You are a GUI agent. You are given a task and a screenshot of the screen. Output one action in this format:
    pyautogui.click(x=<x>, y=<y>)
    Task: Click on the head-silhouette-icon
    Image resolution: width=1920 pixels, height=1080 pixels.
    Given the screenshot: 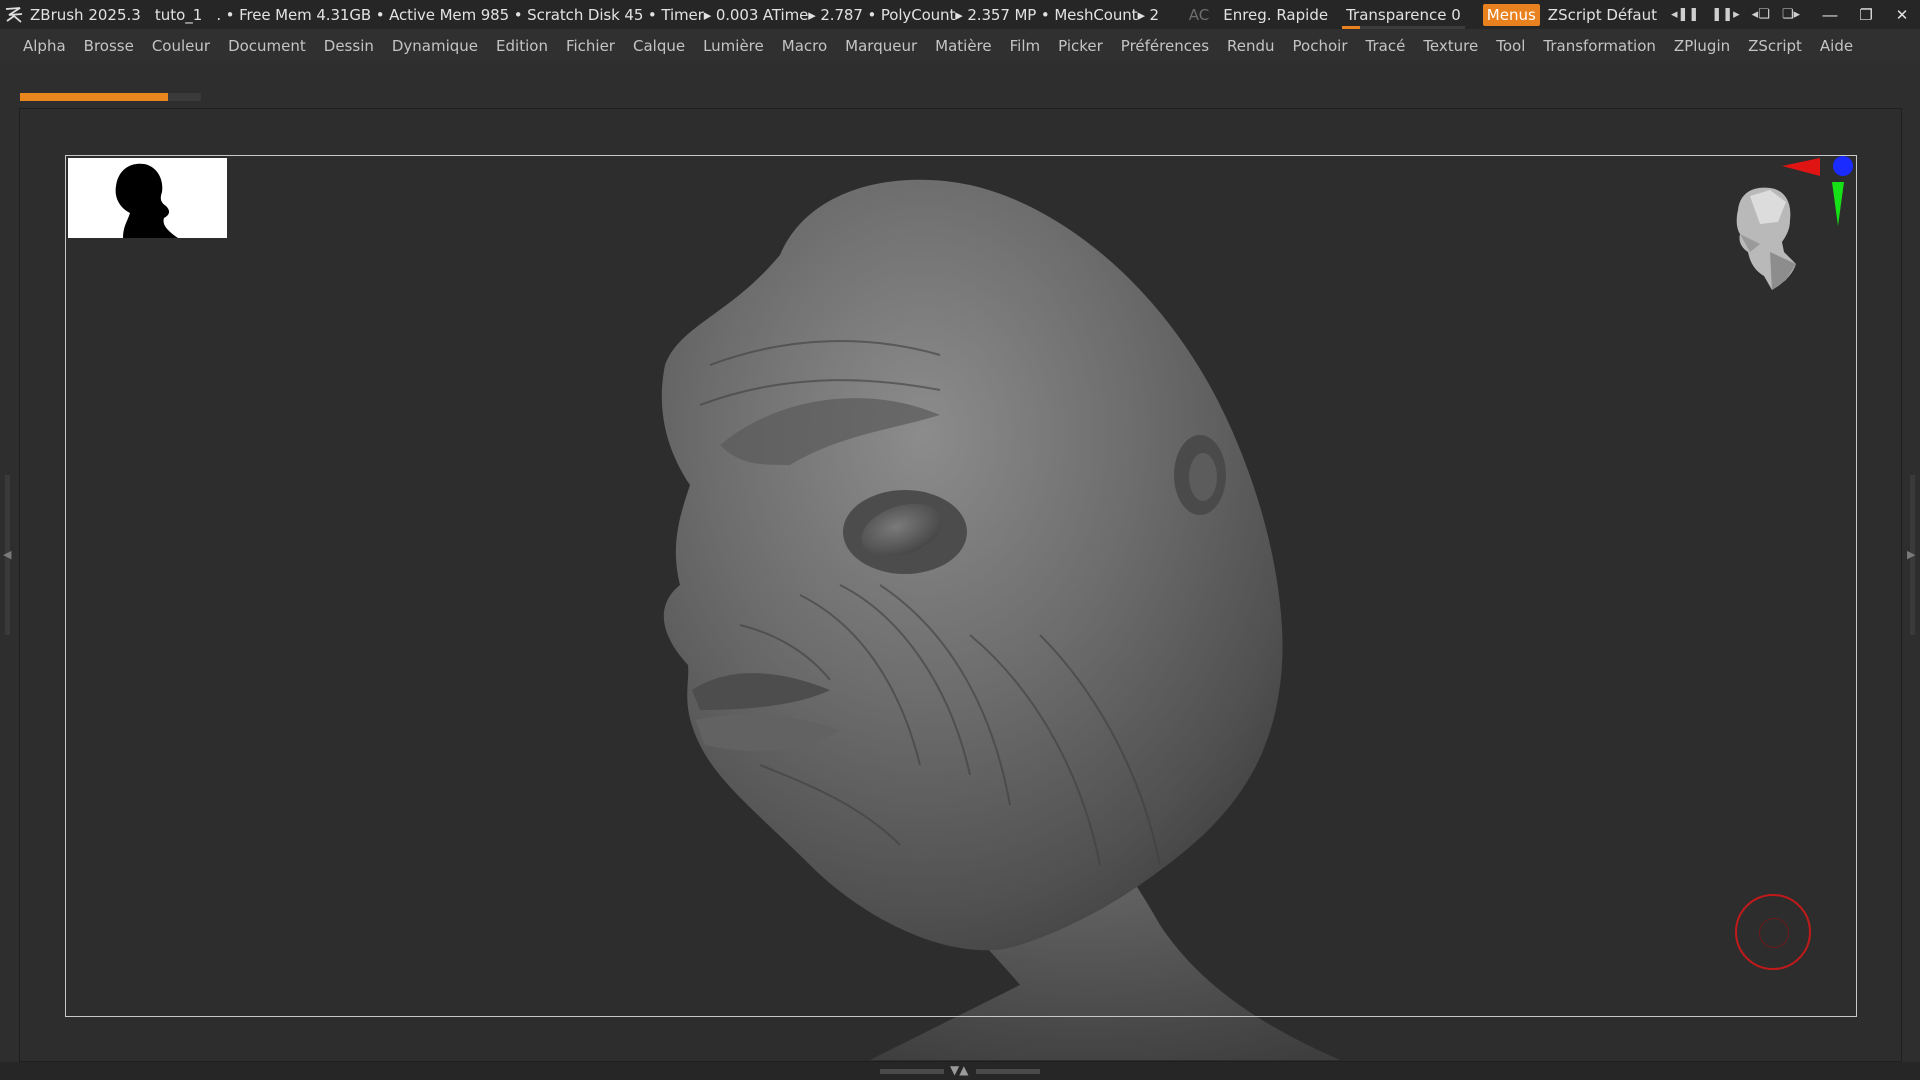 What is the action you would take?
    pyautogui.click(x=146, y=200)
    